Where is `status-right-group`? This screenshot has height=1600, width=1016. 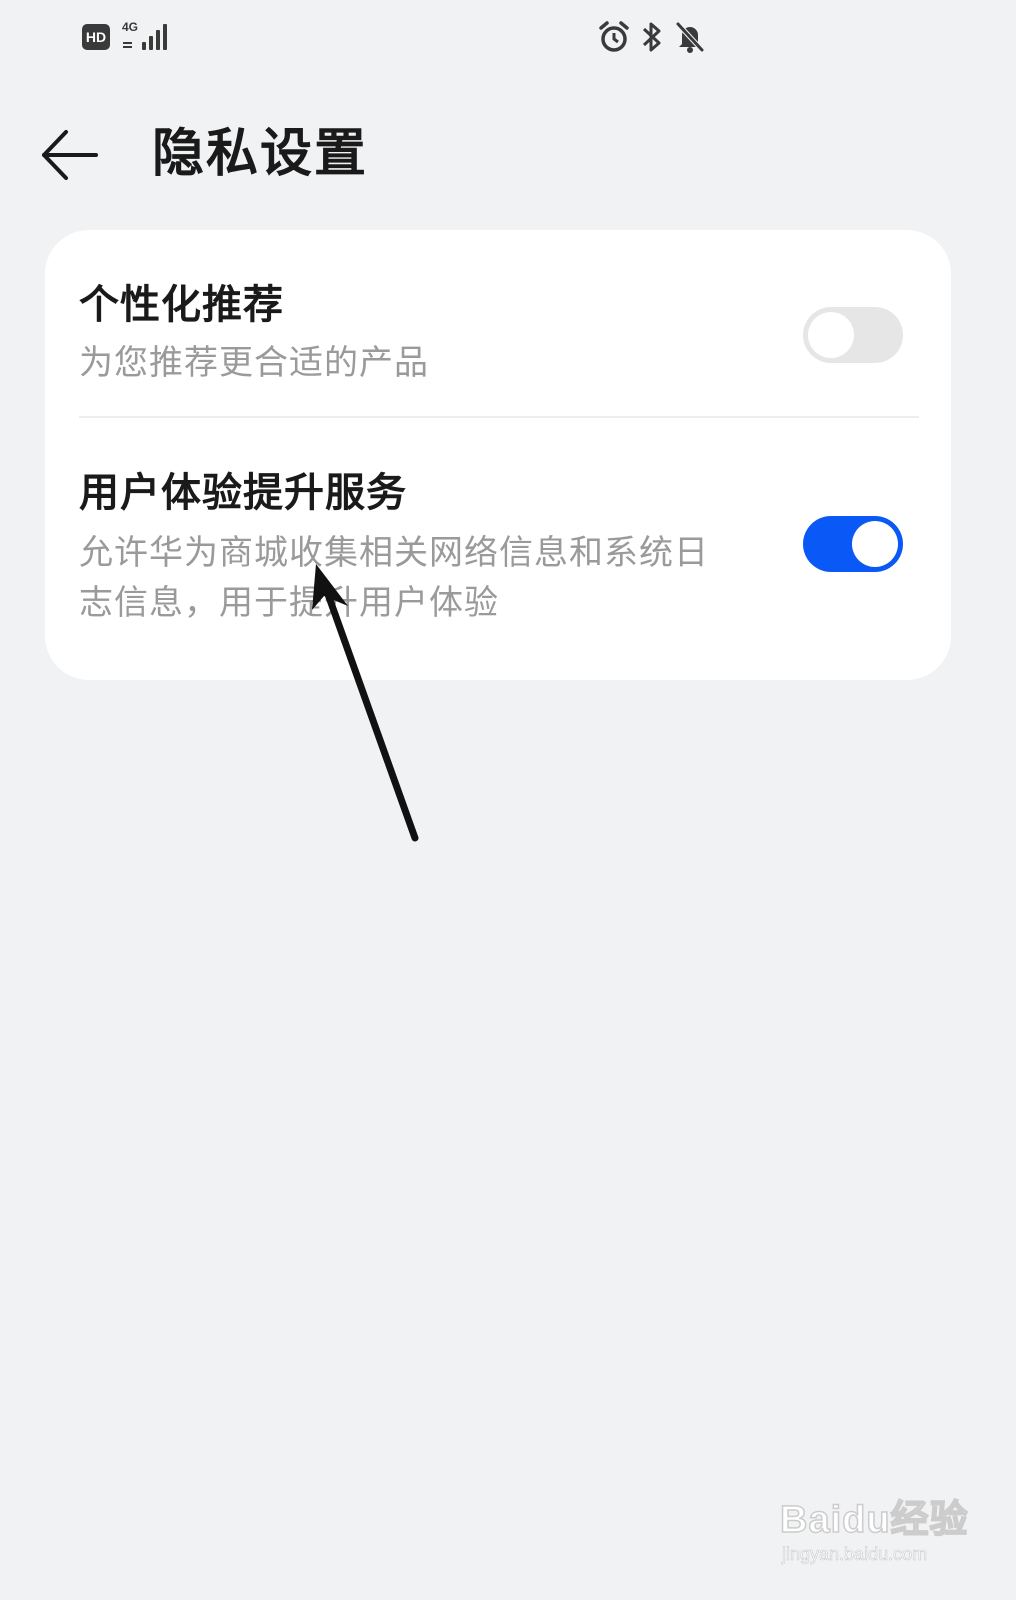
status-right-group is located at coordinates (652, 37).